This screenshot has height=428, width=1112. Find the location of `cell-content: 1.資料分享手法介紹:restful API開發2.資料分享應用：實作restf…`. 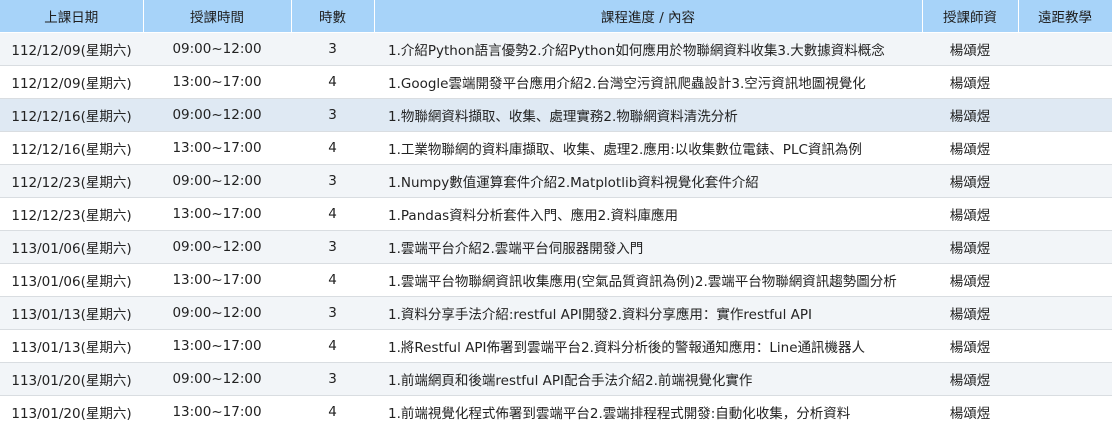

cell-content: 1.資料分享手法介紹:restful API開發2.資料分享應用：實作restf… is located at coordinates (648, 313).